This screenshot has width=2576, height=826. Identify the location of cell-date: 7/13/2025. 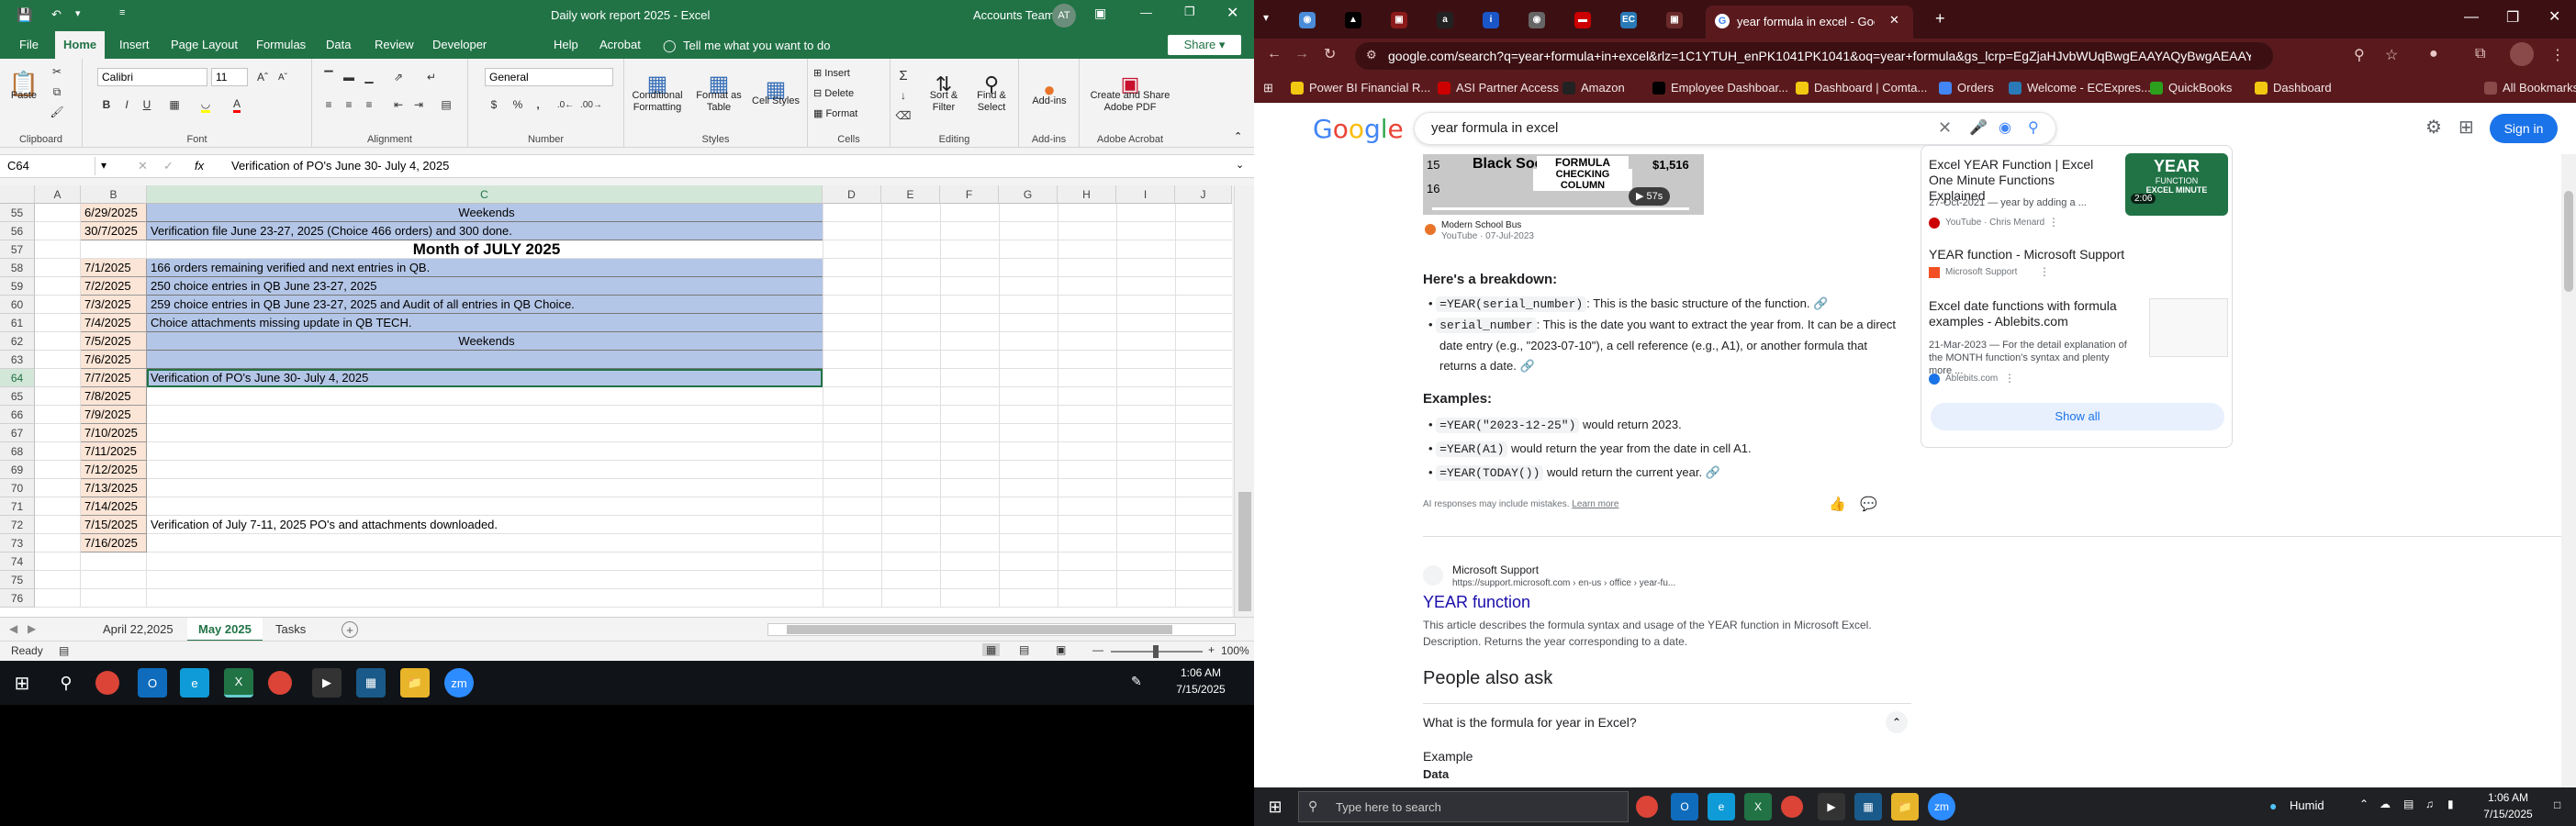
(114, 488).